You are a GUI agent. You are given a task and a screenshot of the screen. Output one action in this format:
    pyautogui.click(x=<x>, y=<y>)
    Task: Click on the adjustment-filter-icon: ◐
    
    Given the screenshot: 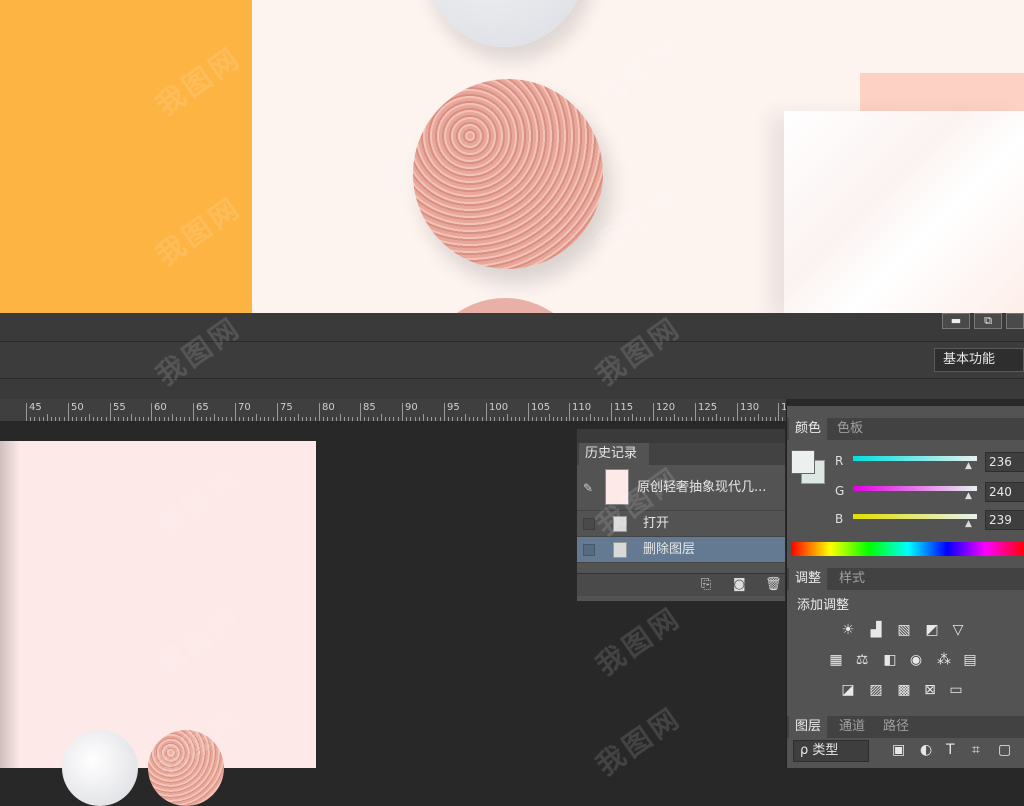 What is the action you would take?
    pyautogui.click(x=926, y=750)
    